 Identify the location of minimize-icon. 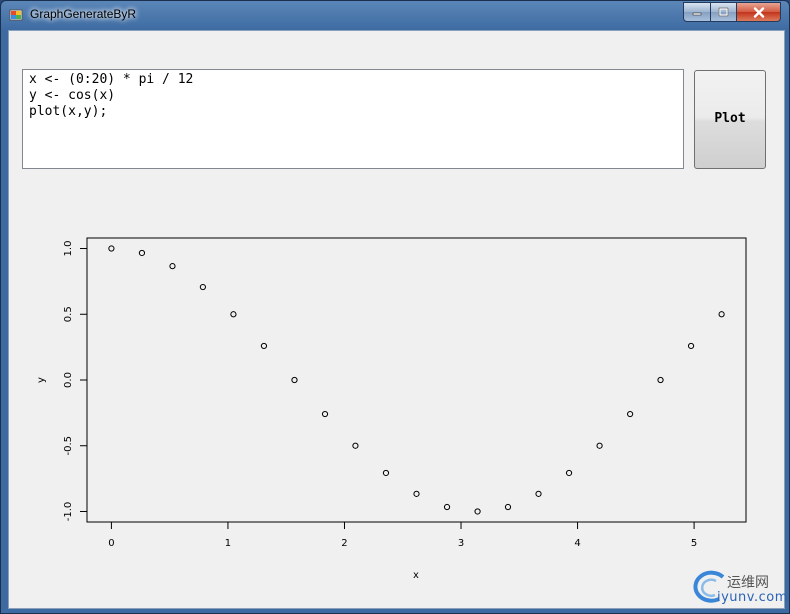
(697, 14).